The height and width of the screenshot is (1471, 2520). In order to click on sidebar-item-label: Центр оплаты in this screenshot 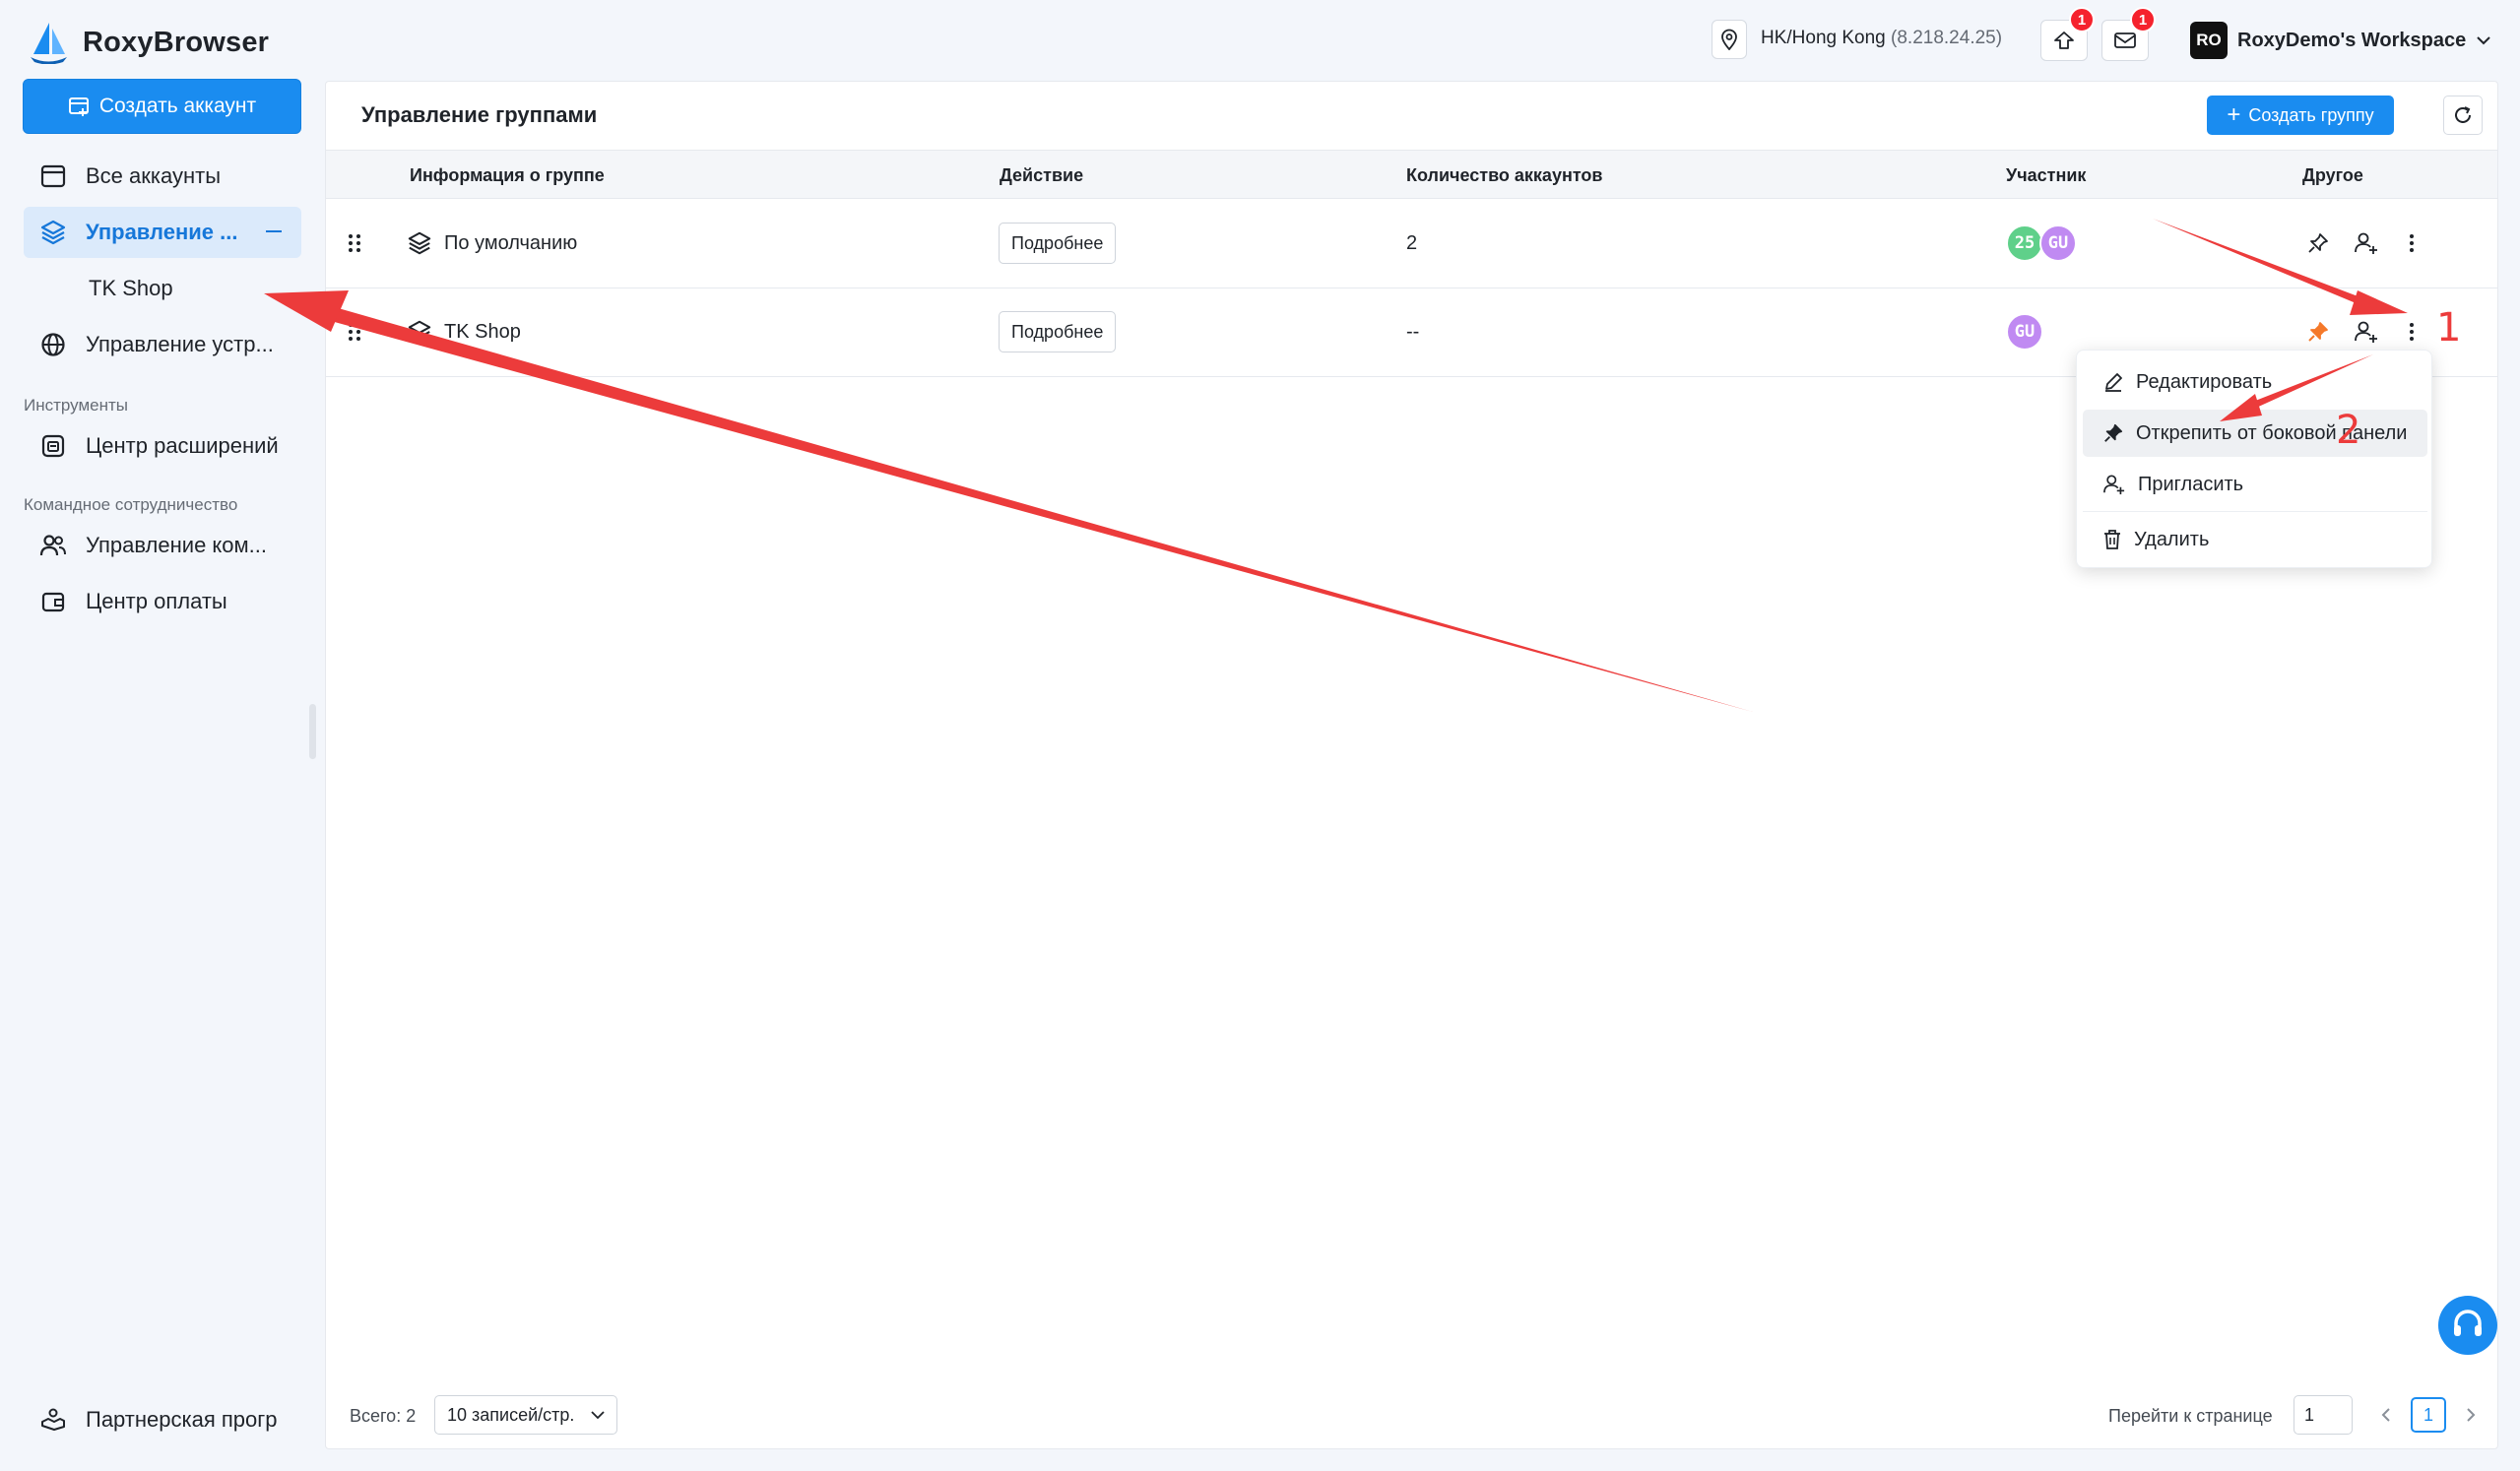, I will do `click(156, 601)`.